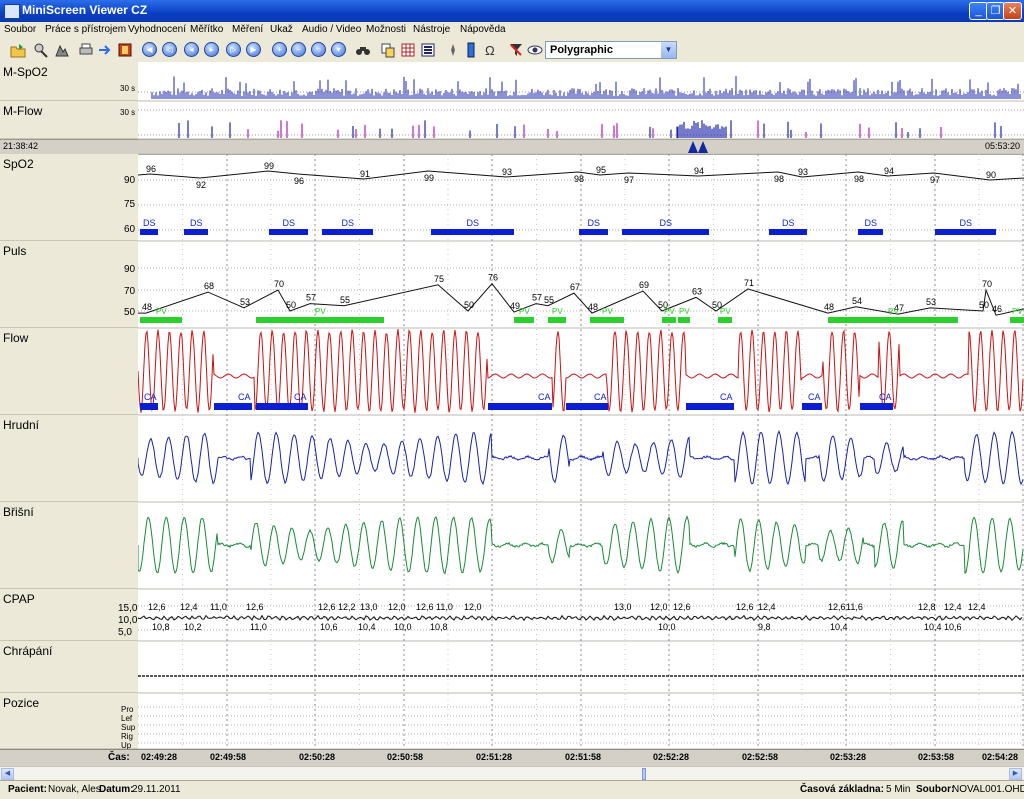  Describe the element at coordinates (116, 789) in the screenshot. I see `date-label: Datum:` at that location.